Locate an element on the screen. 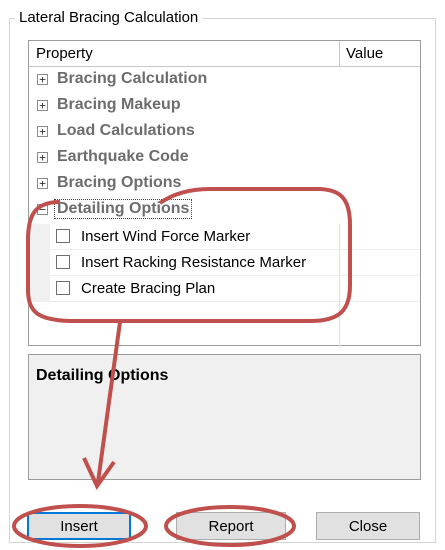 The height and width of the screenshot is (550, 445). property-label: Create Bracing Plan is located at coordinates (148, 288).